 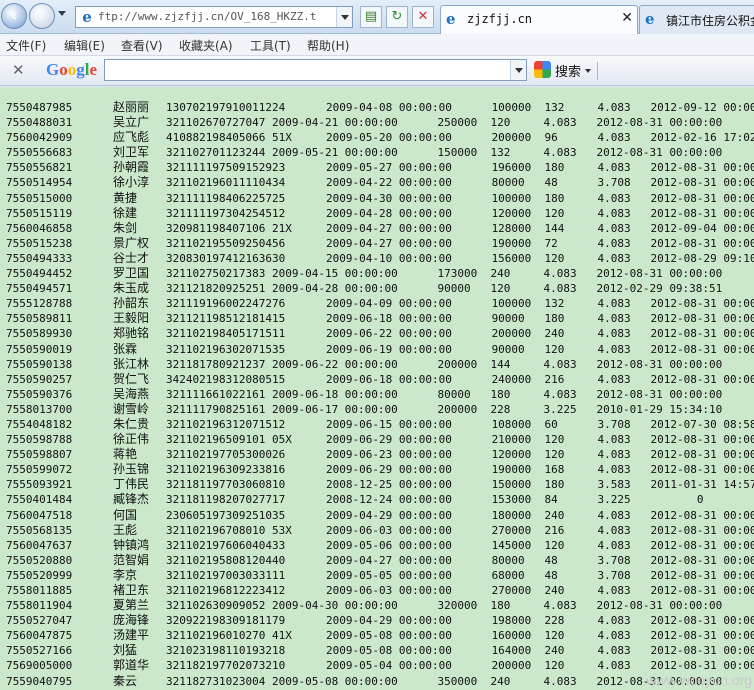 What do you see at coordinates (588, 71) in the screenshot?
I see `search-options-dropdown-icon` at bounding box center [588, 71].